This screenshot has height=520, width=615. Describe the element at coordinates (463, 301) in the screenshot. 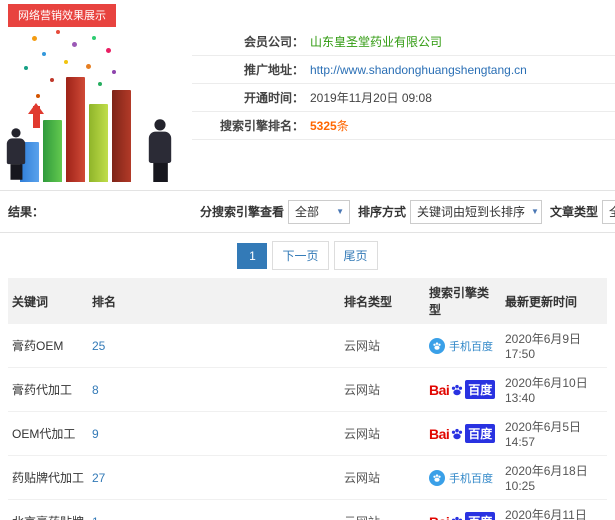

I see `header-engine-type: 搜索引擎类型` at that location.